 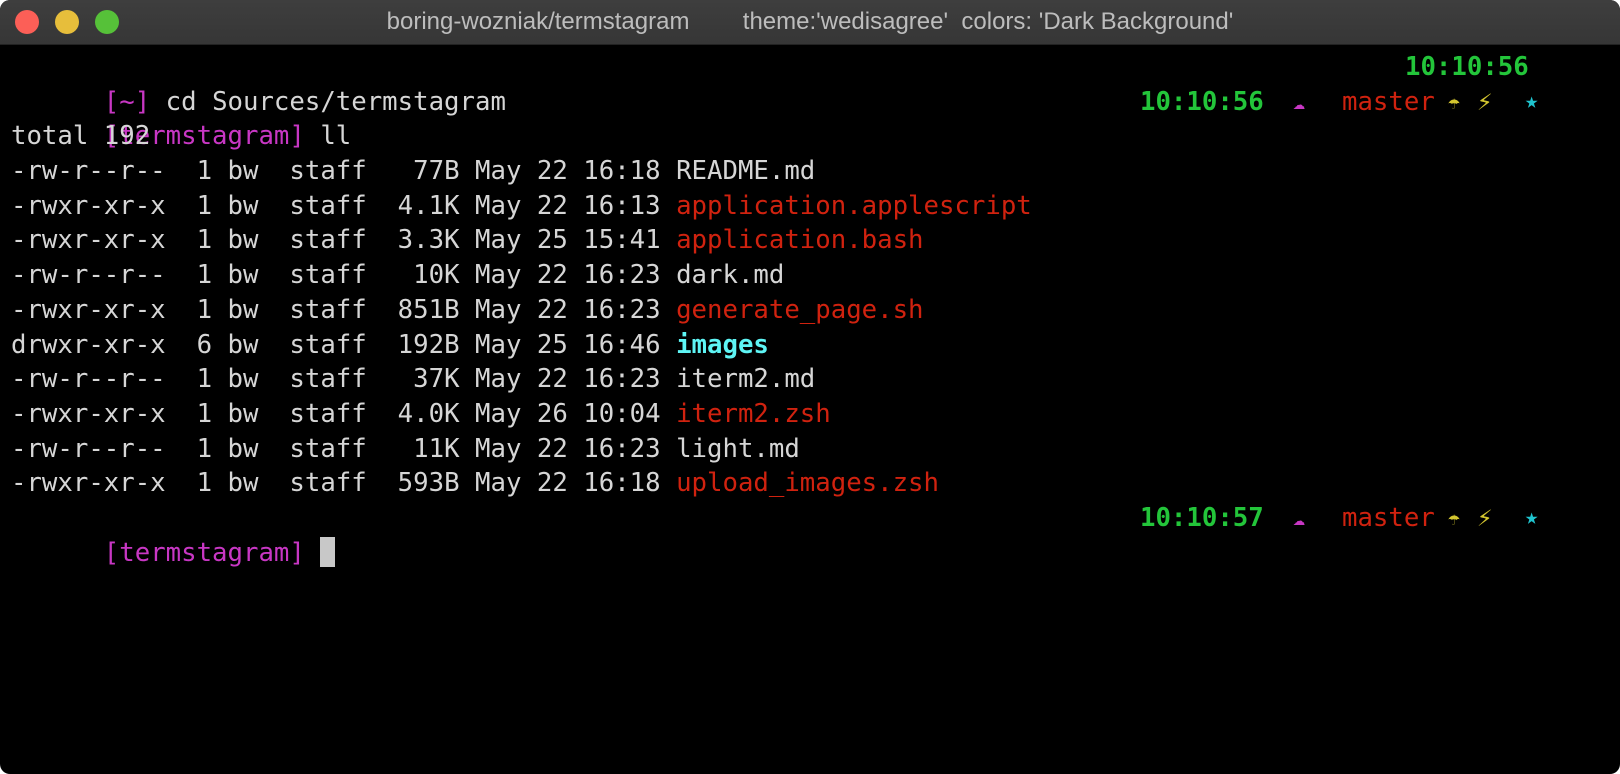 What do you see at coordinates (568, 344) in the screenshot?
I see `file-date: May 25 16:46` at bounding box center [568, 344].